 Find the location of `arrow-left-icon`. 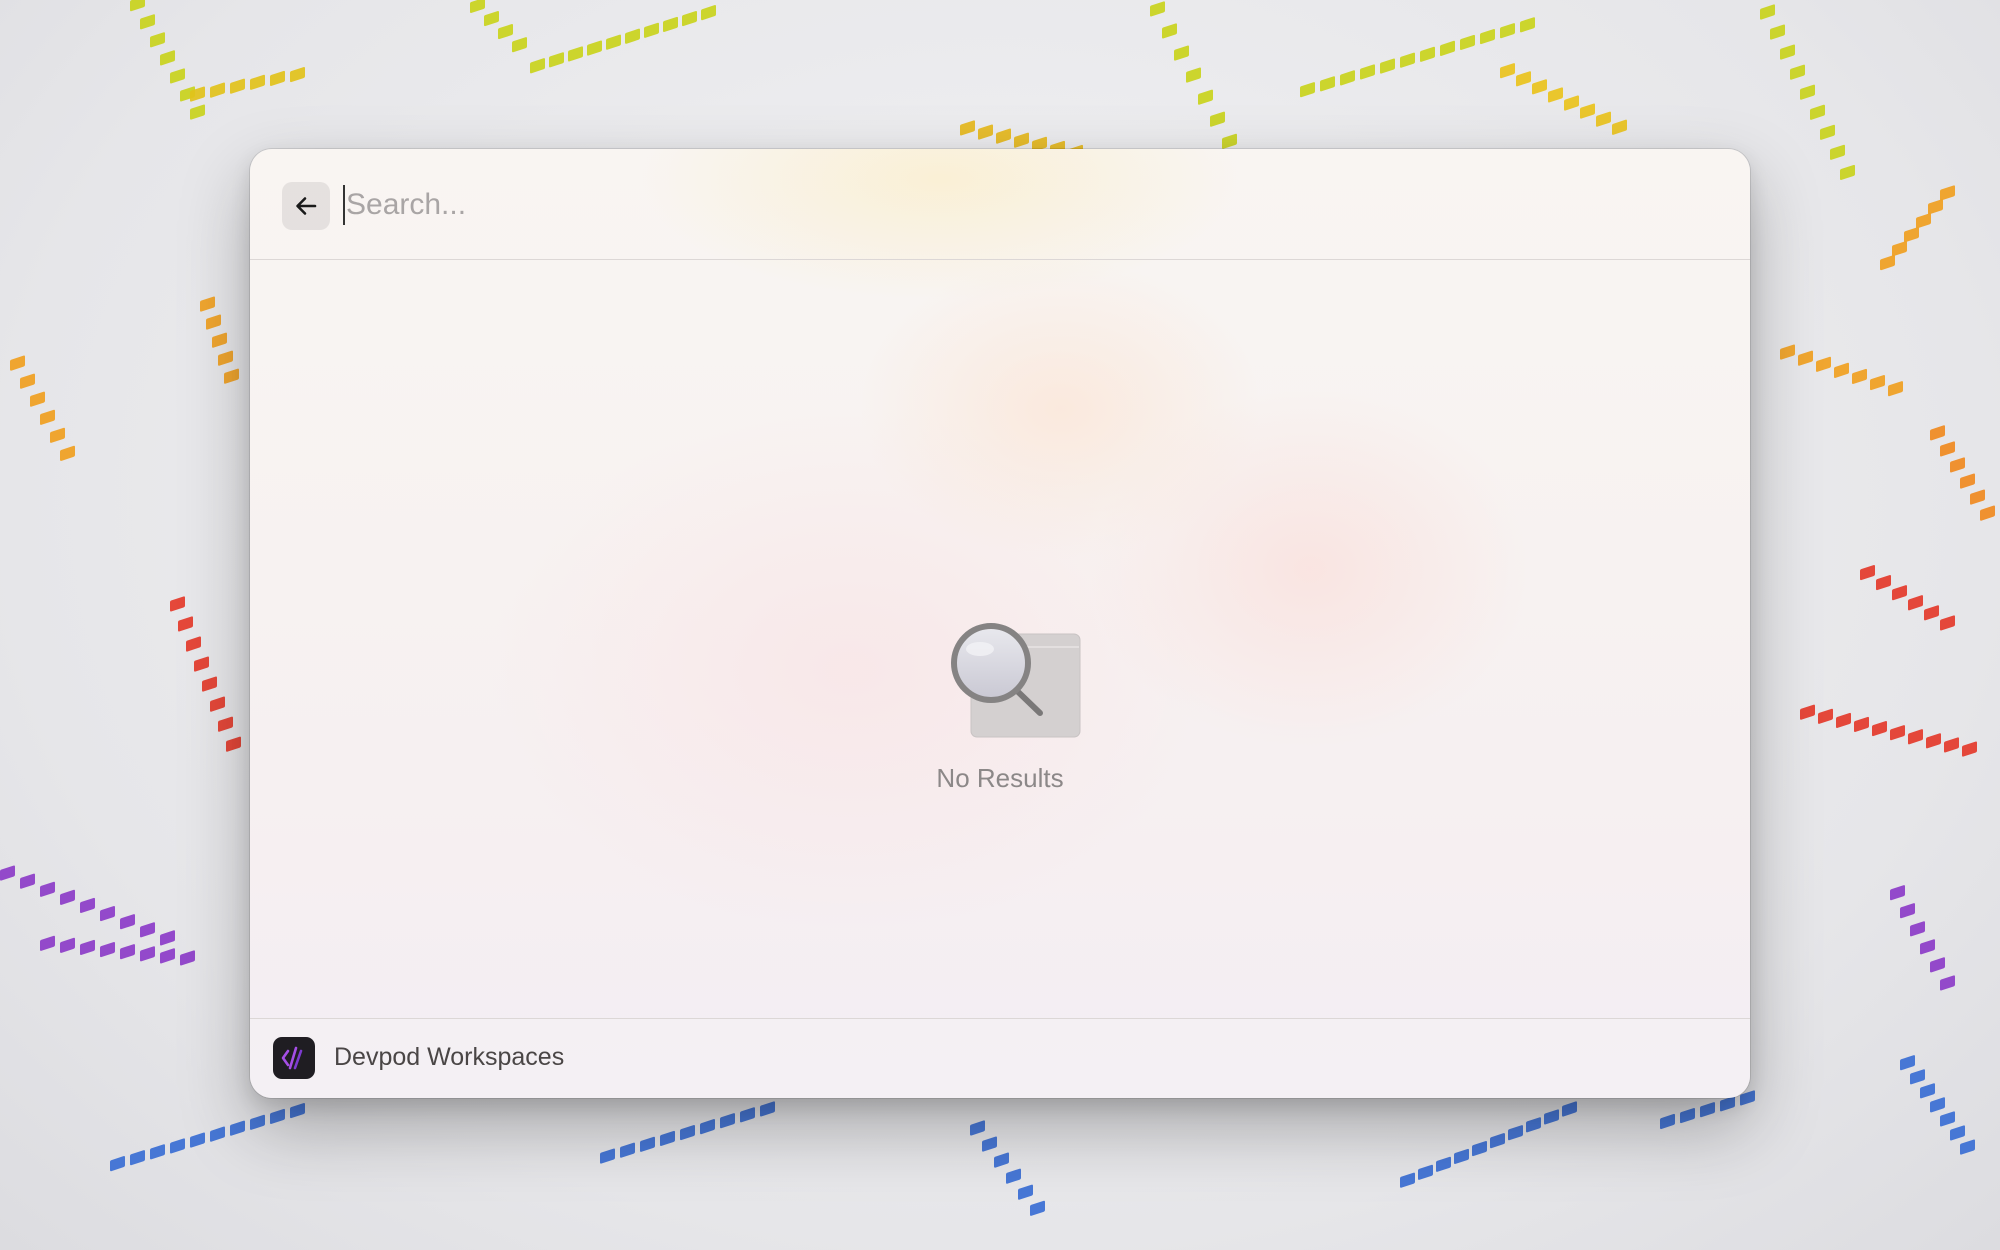

arrow-left-icon is located at coordinates (306, 206).